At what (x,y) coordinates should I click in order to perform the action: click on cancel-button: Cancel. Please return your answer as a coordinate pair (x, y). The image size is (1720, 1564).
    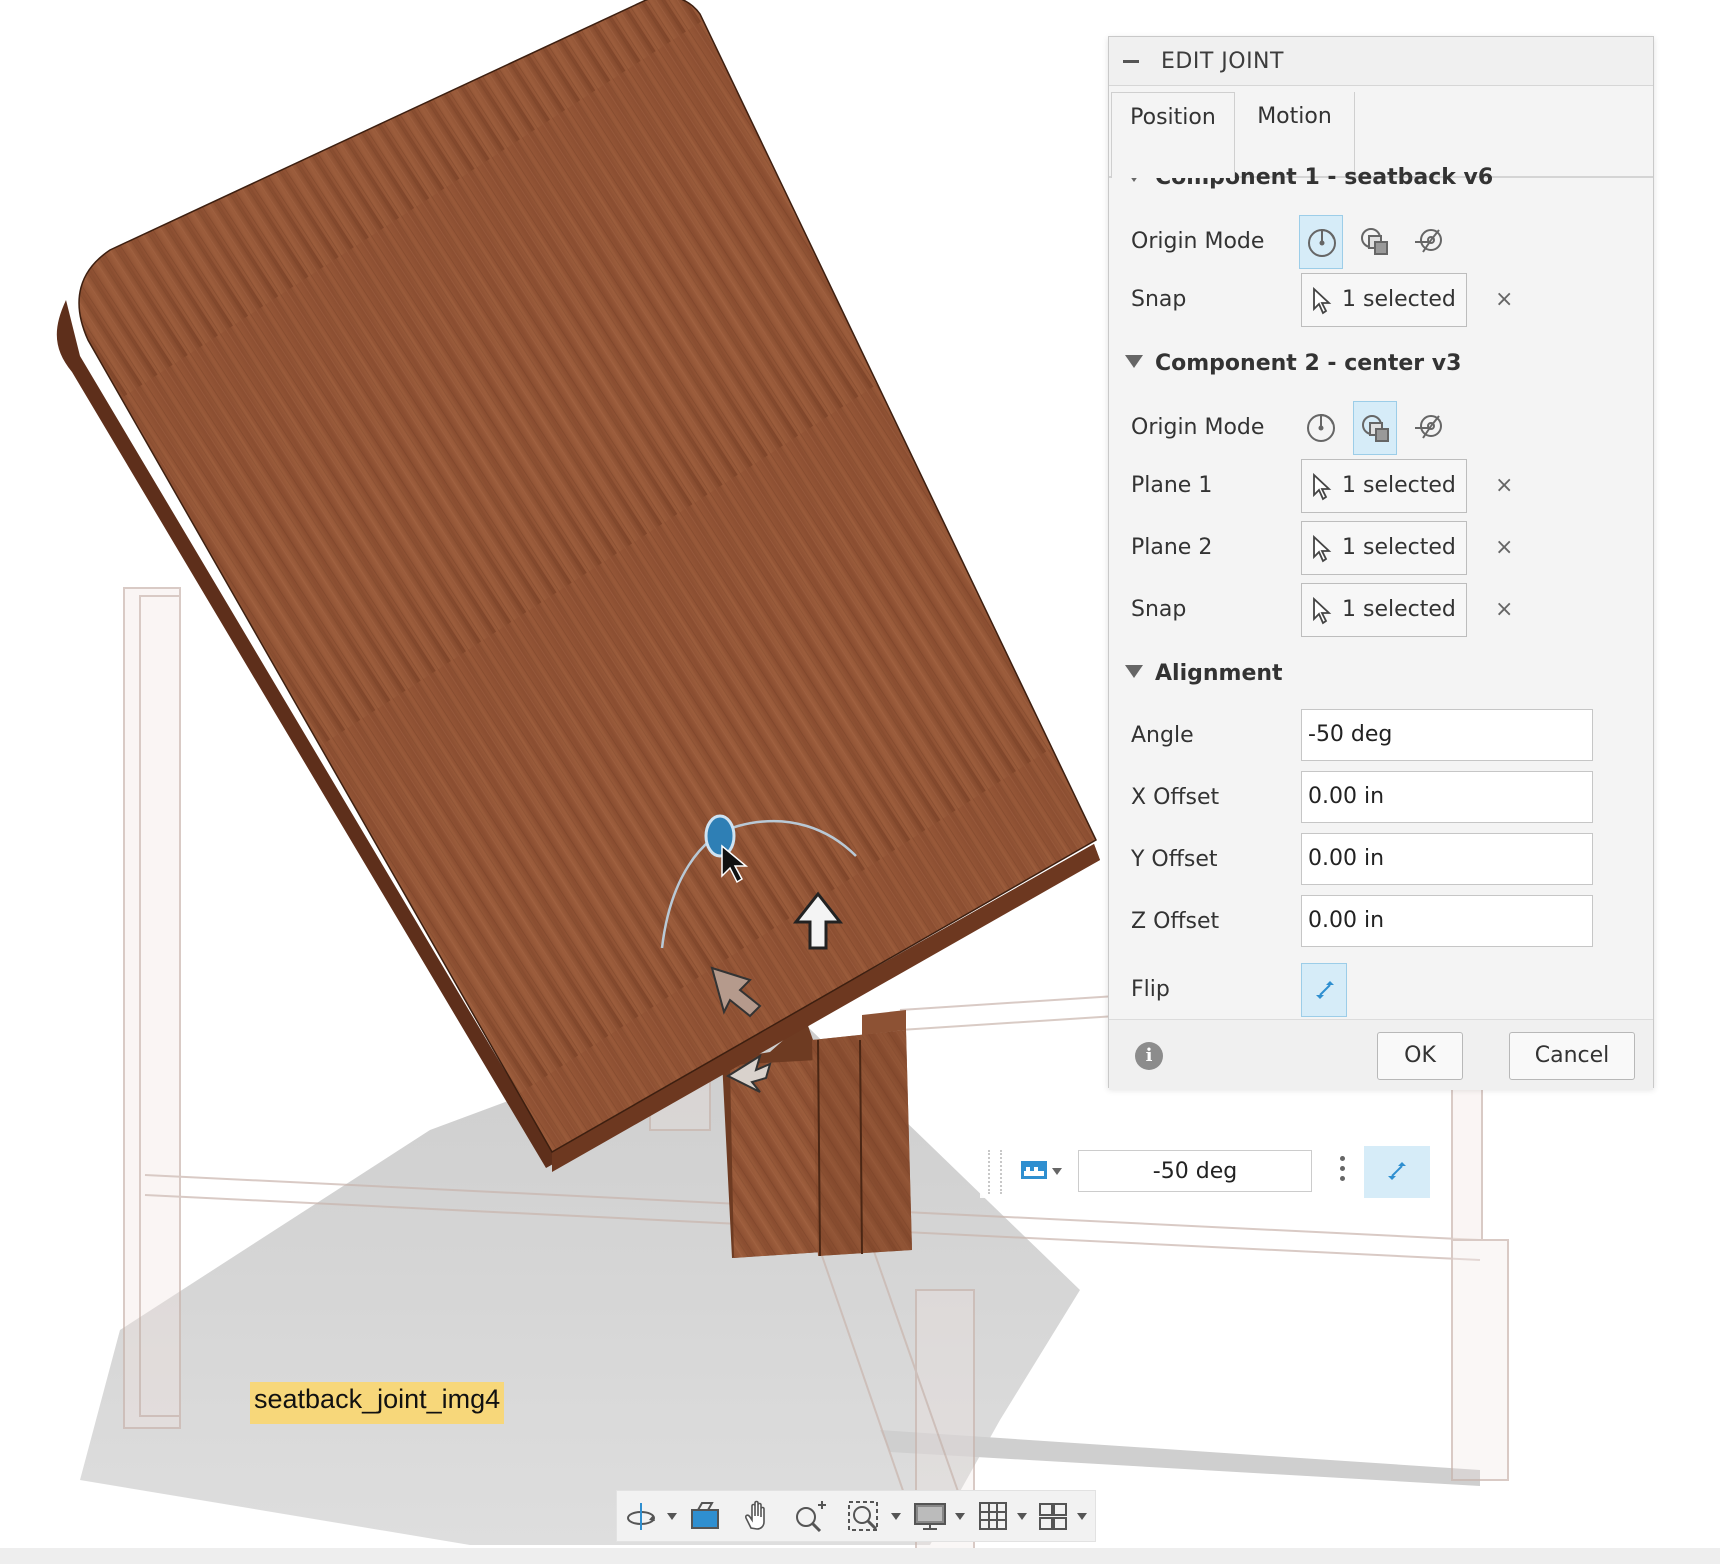
    Looking at the image, I should click on (1572, 1056).